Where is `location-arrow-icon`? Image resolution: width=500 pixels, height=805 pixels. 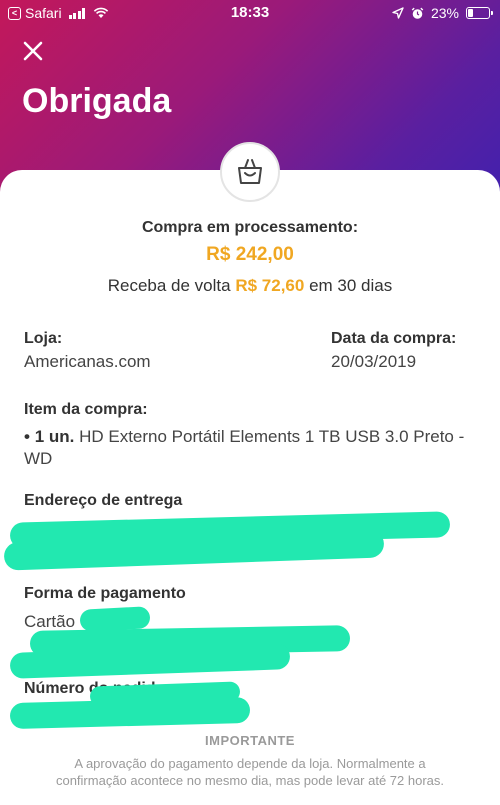 location-arrow-icon is located at coordinates (398, 13).